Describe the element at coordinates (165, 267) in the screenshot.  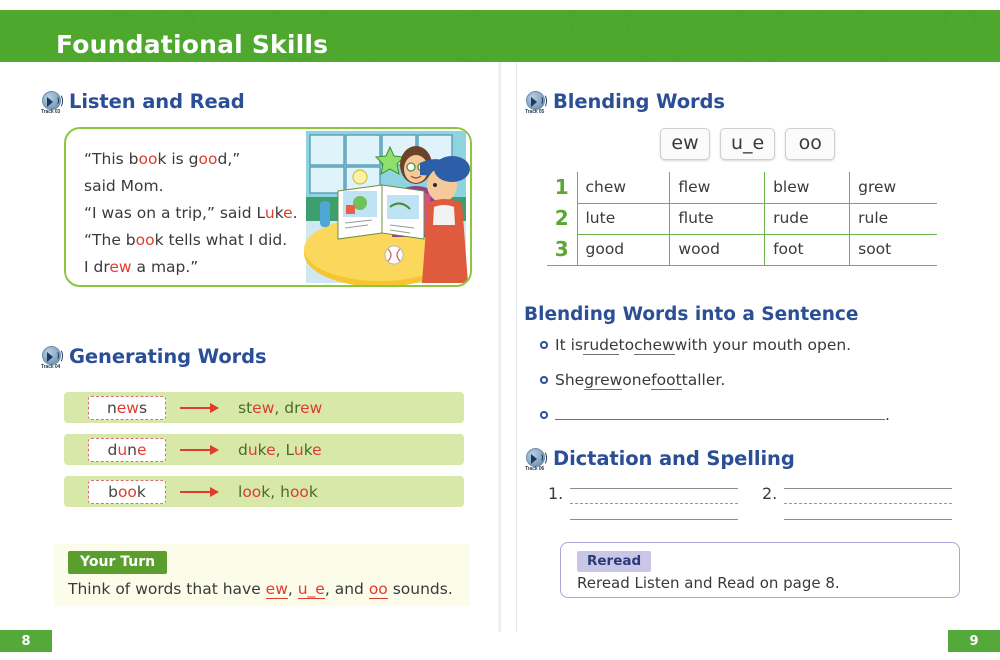
I see `text-fragment: a map.”` at that location.